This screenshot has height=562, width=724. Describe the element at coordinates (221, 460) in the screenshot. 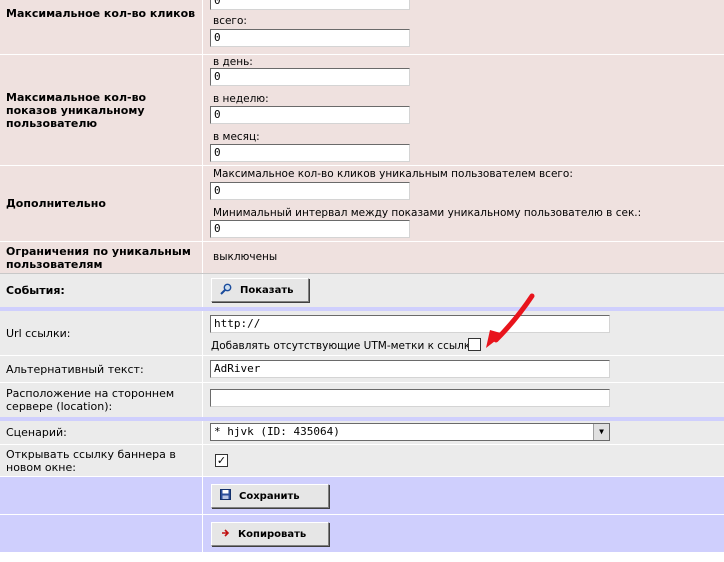

I see `new-window-checkbox: ✓` at that location.